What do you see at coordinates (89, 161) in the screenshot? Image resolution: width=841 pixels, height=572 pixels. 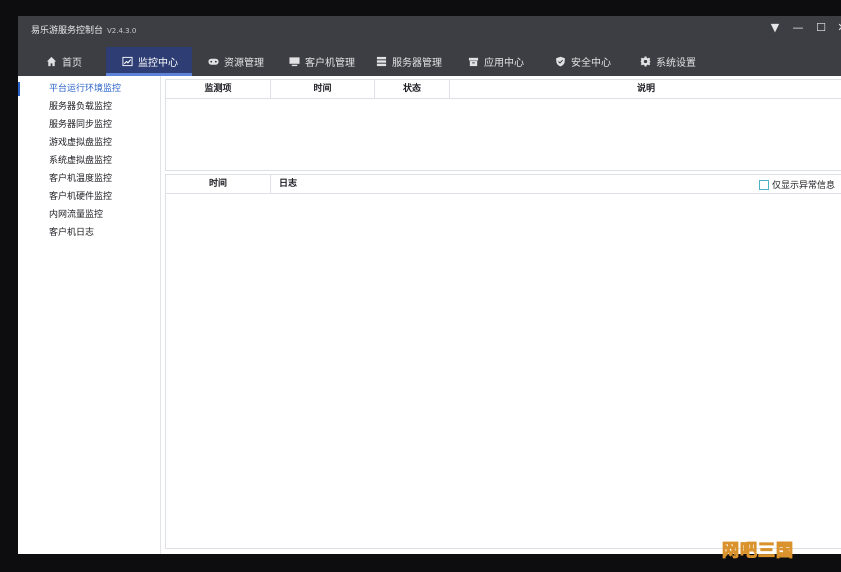 I see `sidebar-item-system-vdisk: 系统虚拟盘监控` at bounding box center [89, 161].